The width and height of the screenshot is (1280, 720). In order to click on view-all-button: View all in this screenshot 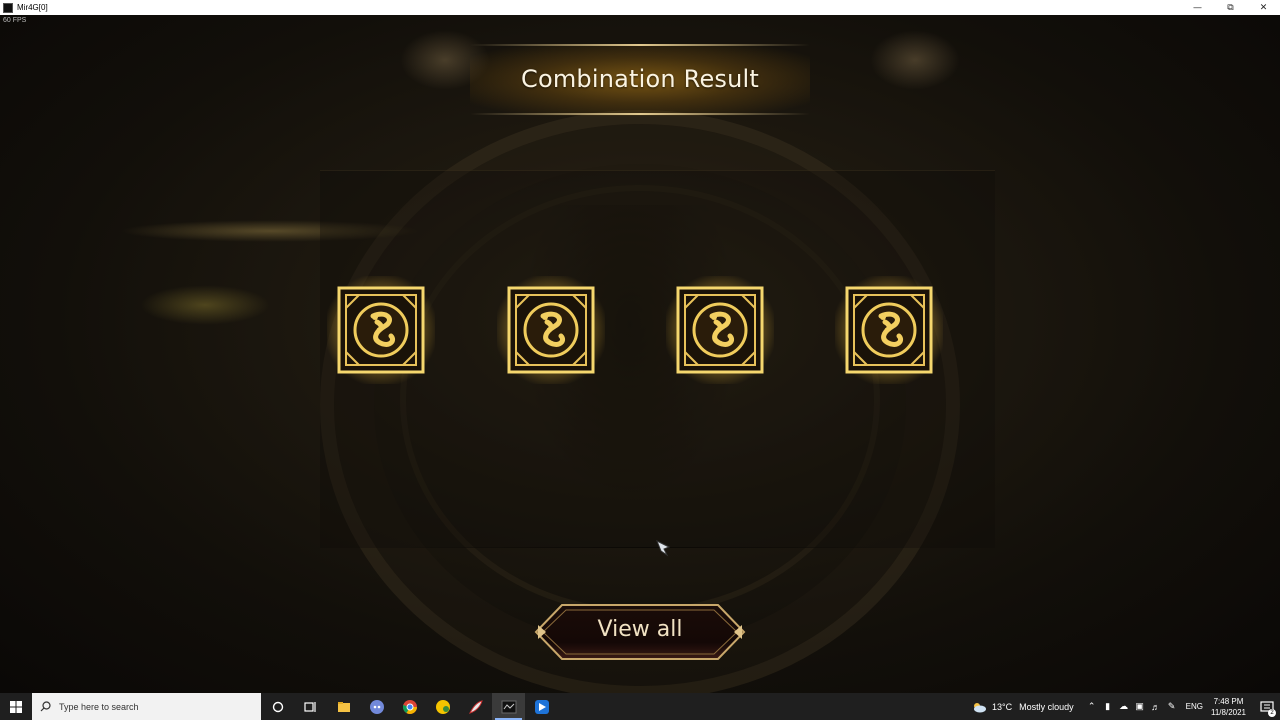, I will do `click(640, 632)`.